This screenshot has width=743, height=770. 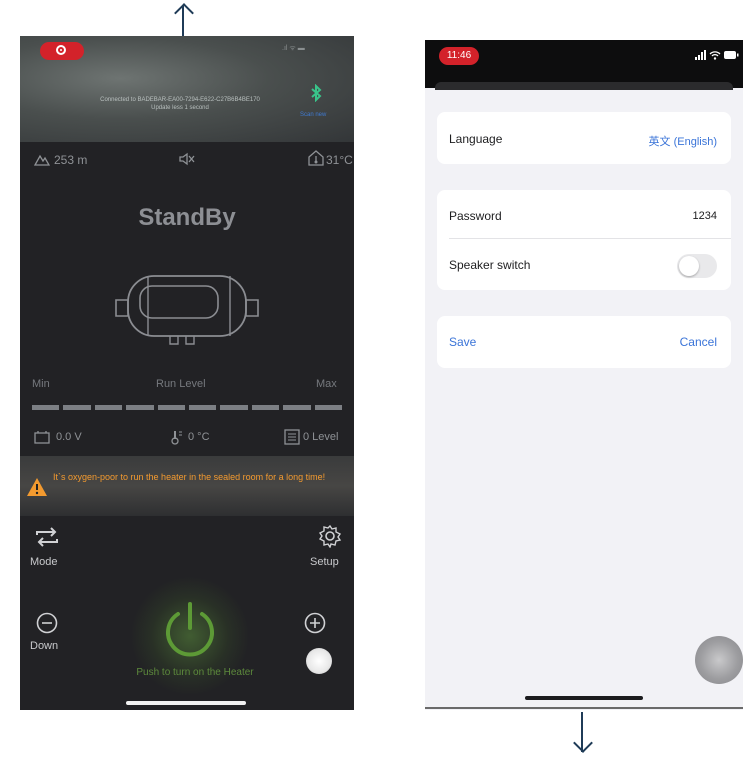 I want to click on setup-button: Setup, so click(x=330, y=547).